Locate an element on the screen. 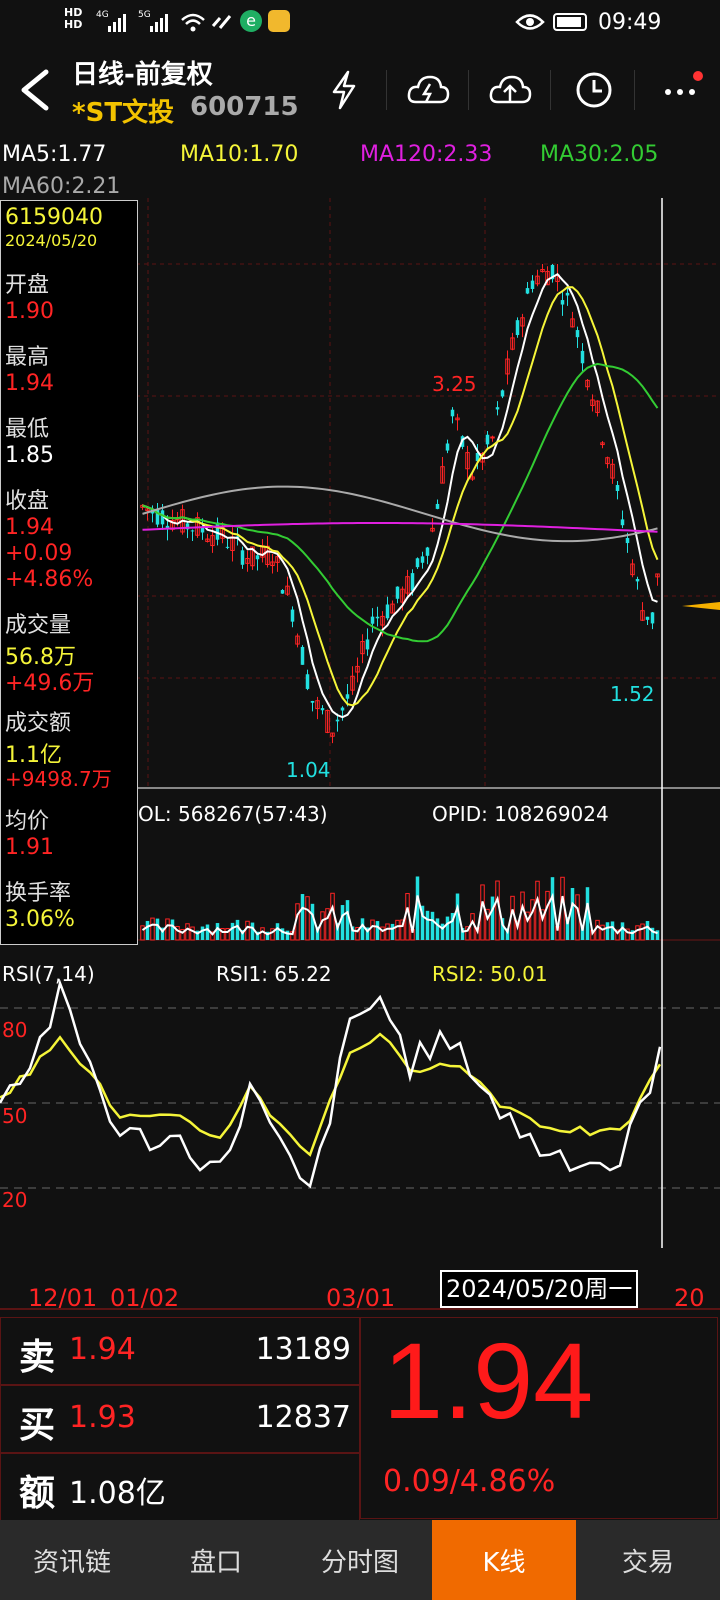 This screenshot has height=1600, width=720. rsi-level-80: 80 is located at coordinates (15, 1030).